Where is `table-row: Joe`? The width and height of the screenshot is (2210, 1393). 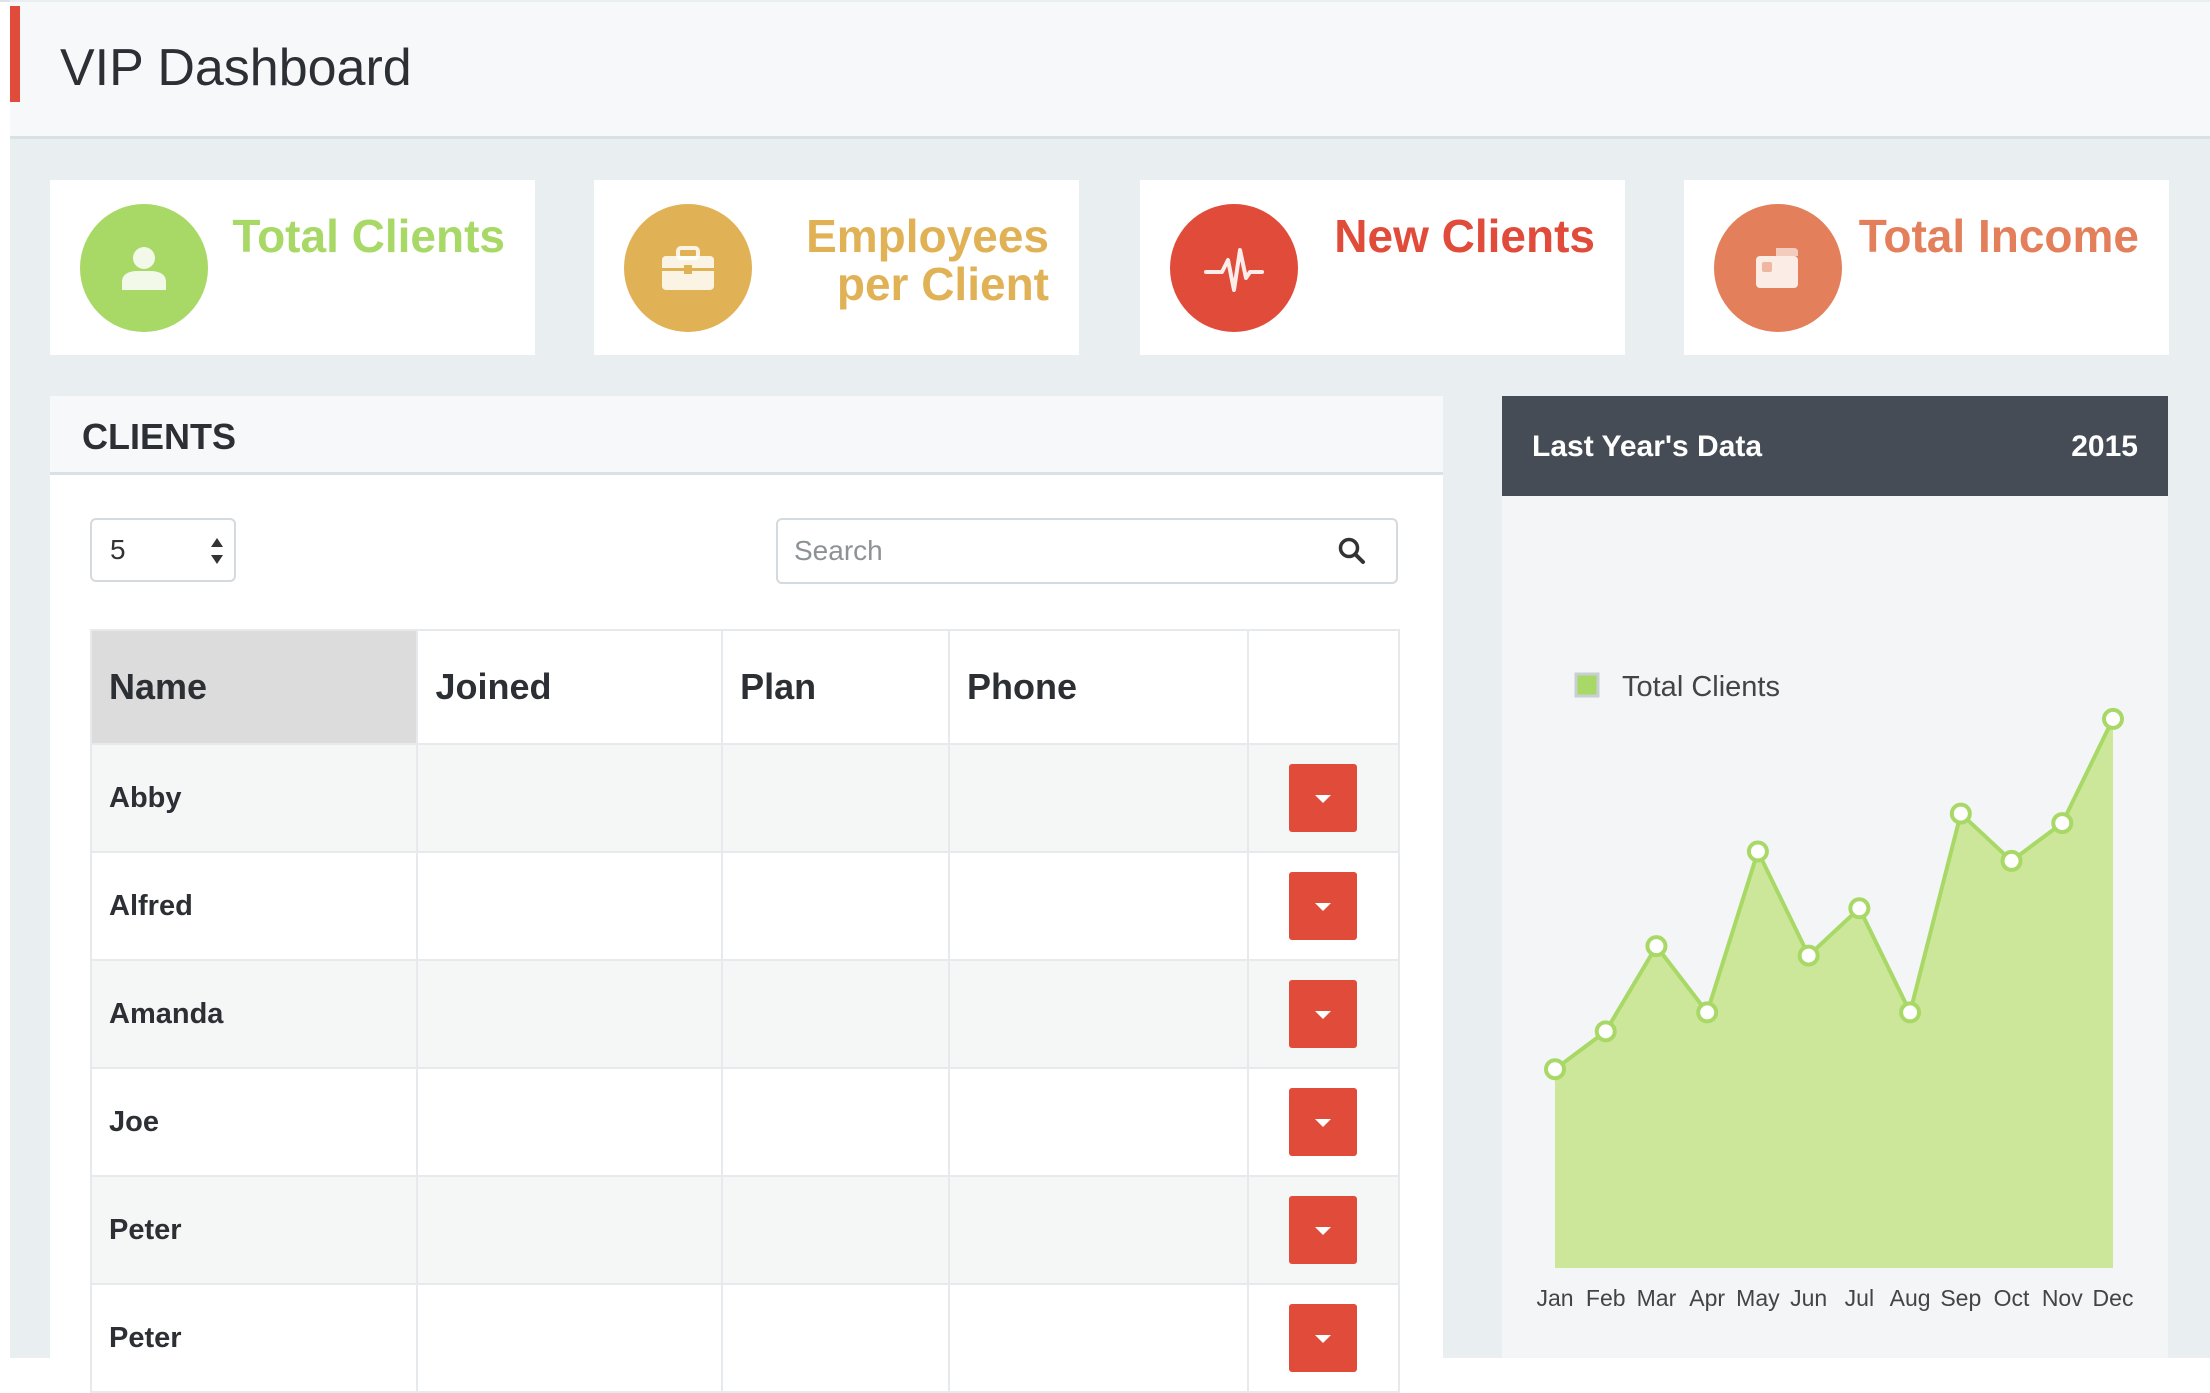
table-row: Joe is located at coordinates (745, 1122).